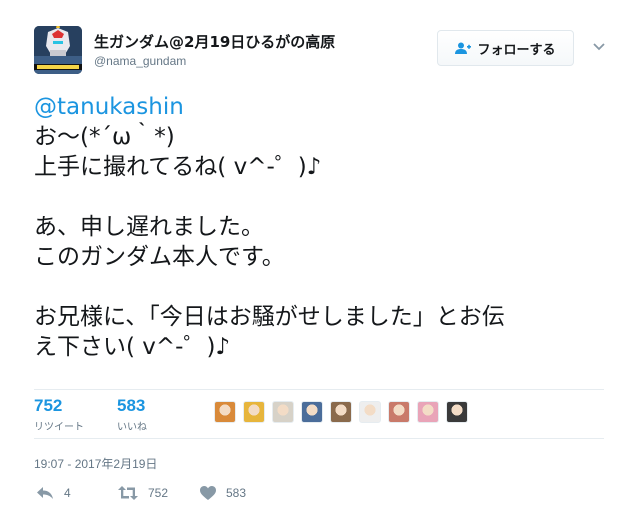 This screenshot has height=524, width=640. I want to click on retweet-action: 752, so click(143, 493).